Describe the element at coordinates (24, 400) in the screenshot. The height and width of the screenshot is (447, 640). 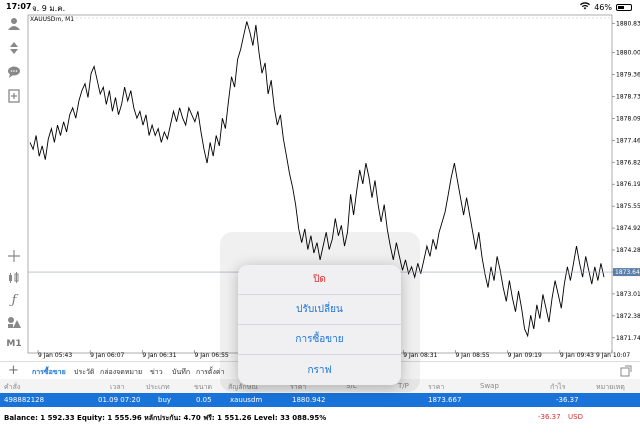
I see `row-order: 498882128` at that location.